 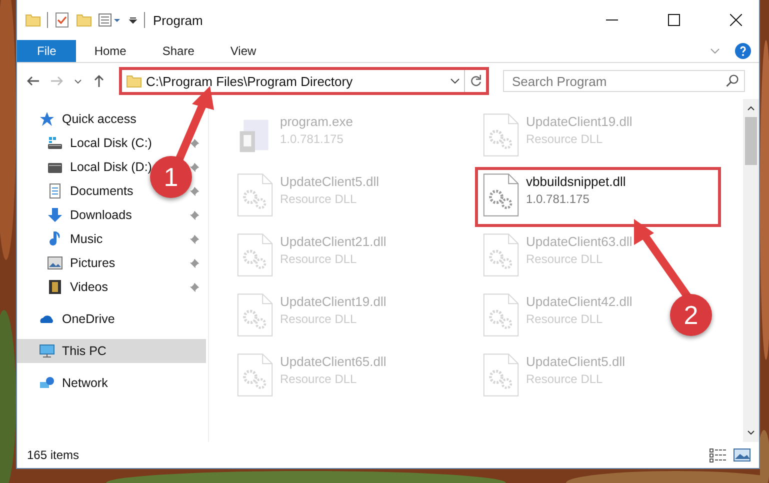 I want to click on highlighted-file-item: vbbuildsnippet.dll 1.0.781.175, so click(x=598, y=197).